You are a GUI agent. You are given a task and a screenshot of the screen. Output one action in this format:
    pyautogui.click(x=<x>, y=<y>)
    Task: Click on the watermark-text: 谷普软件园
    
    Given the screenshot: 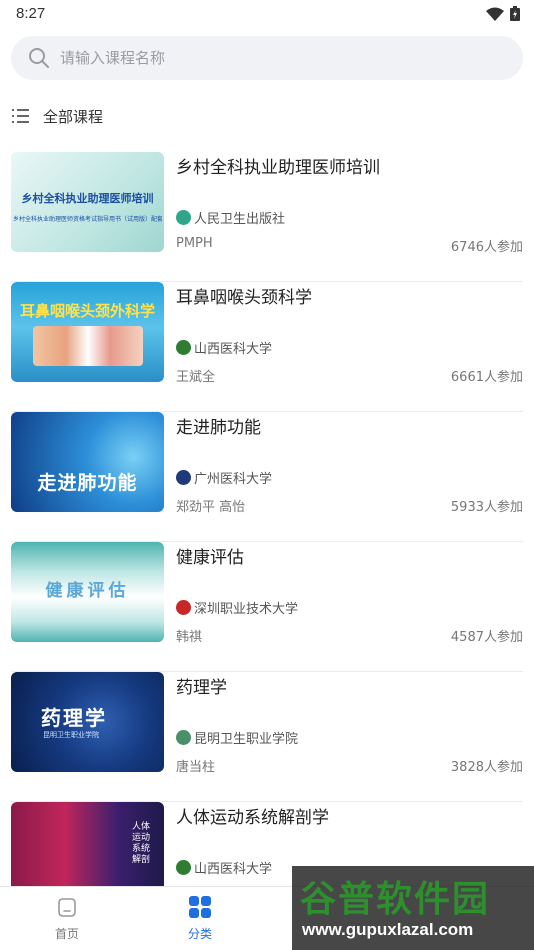 What is the action you would take?
    pyautogui.click(x=395, y=899)
    